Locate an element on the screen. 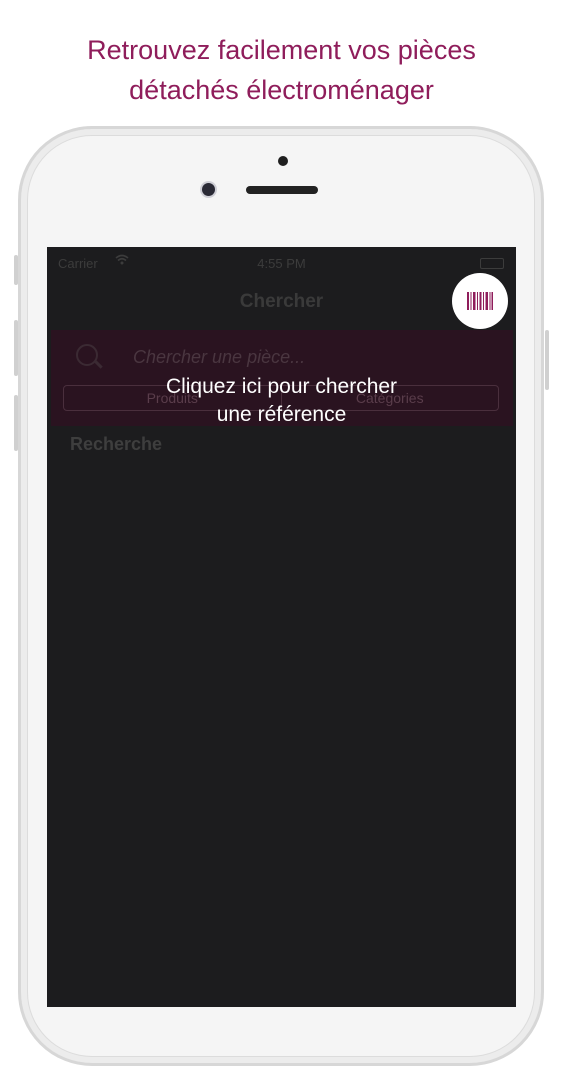  navigation-bar: Chercher is located at coordinates (281, 304).